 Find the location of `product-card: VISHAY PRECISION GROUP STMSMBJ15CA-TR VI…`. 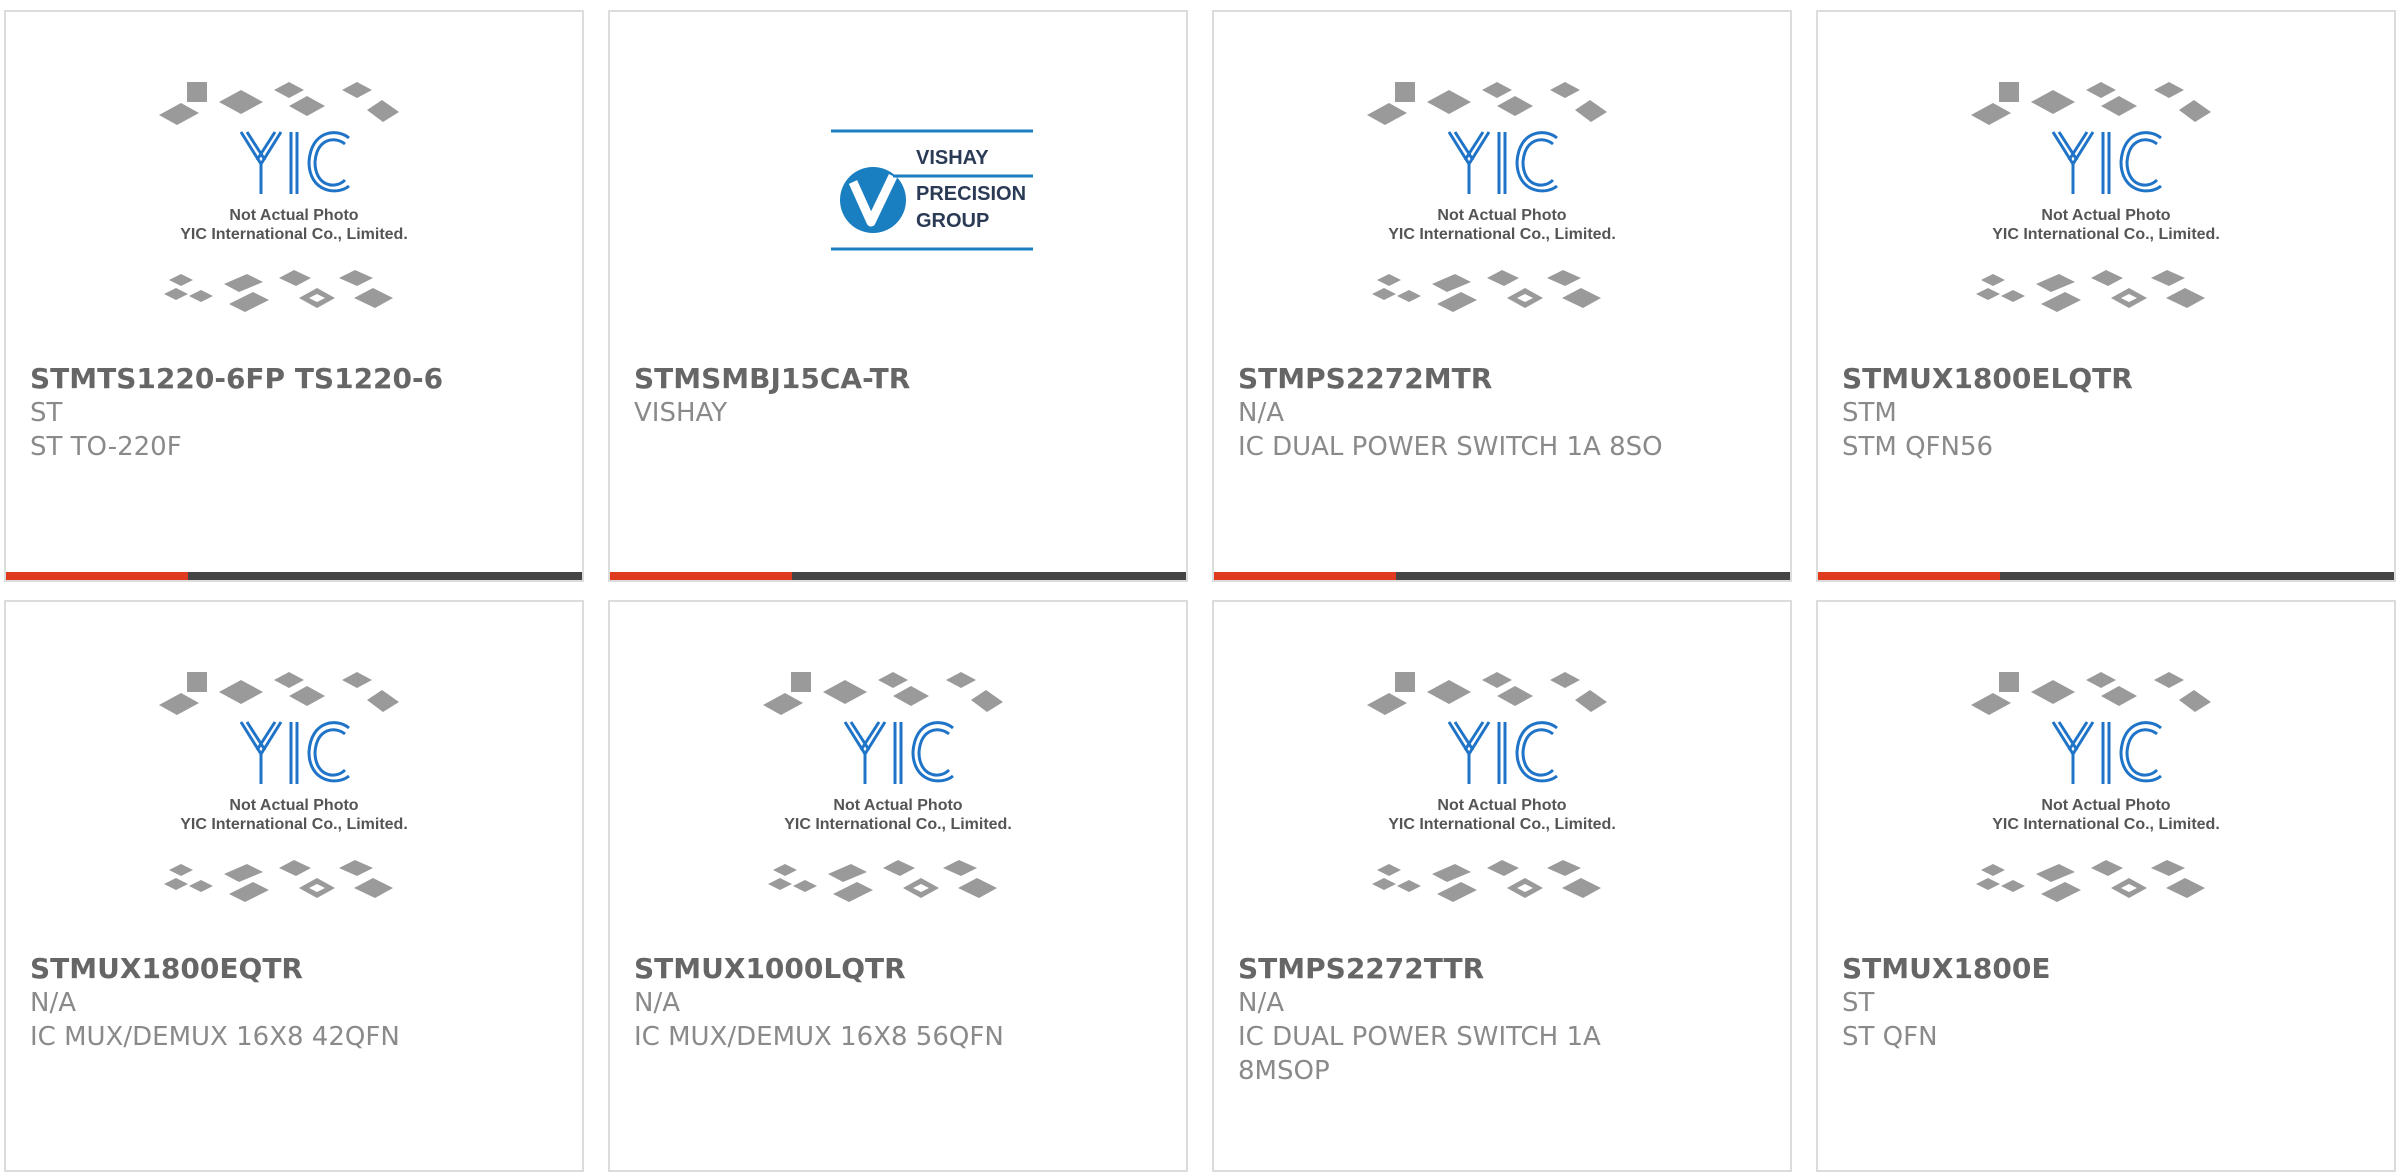

product-card: VISHAY PRECISION GROUP STMSMBJ15CA-TR VI… is located at coordinates (898, 296).